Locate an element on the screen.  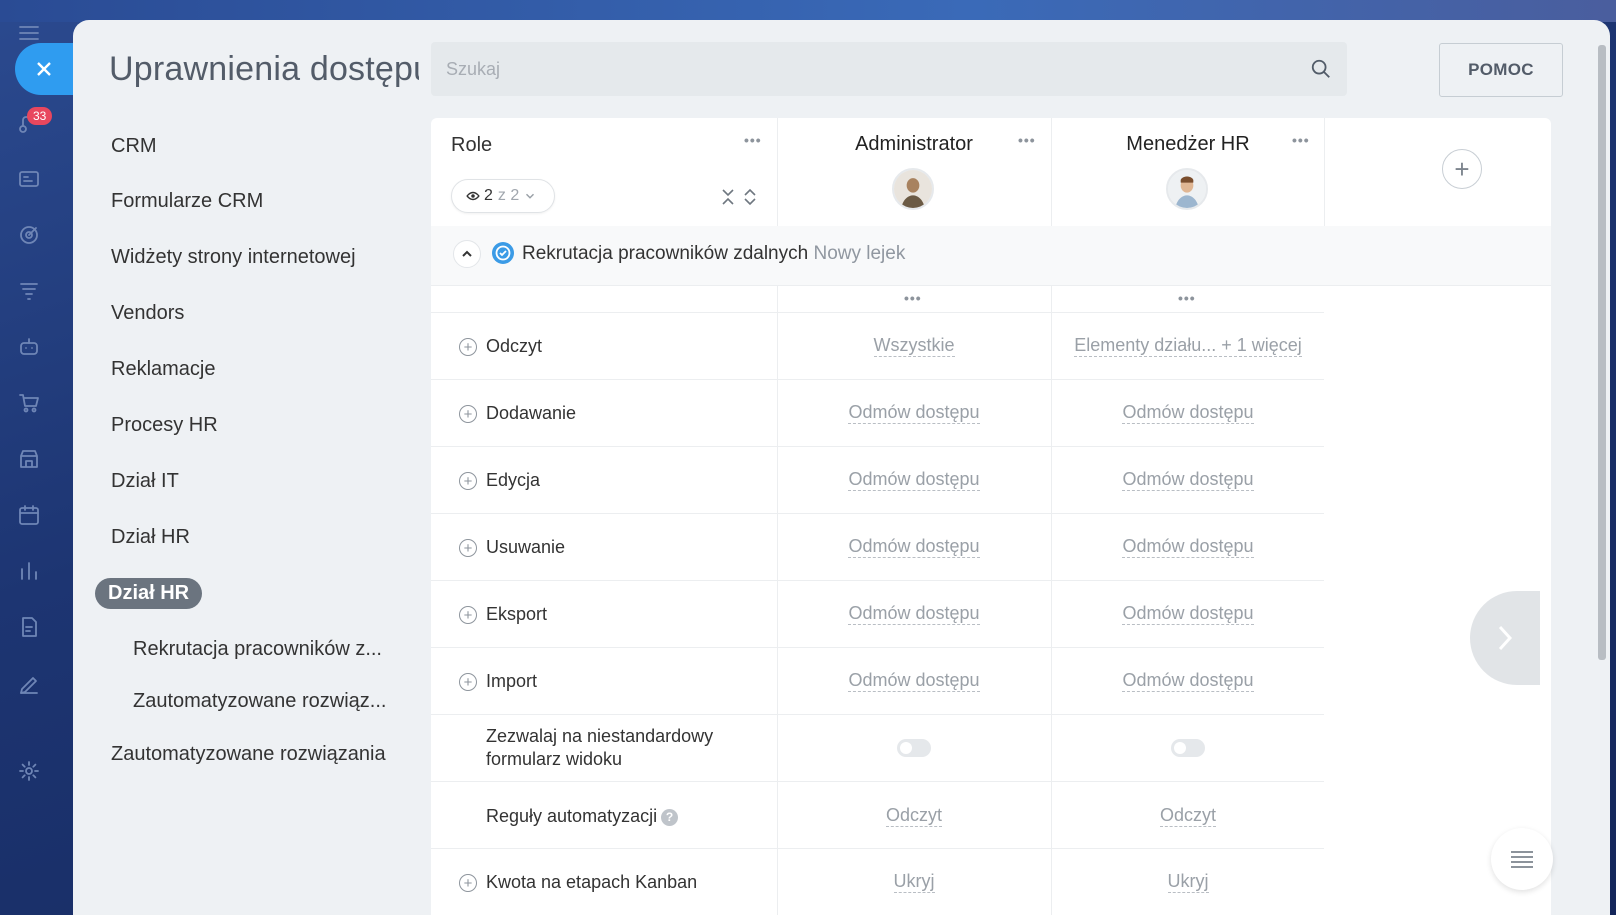
permission-label: Edycja is located at coordinates (513, 480).